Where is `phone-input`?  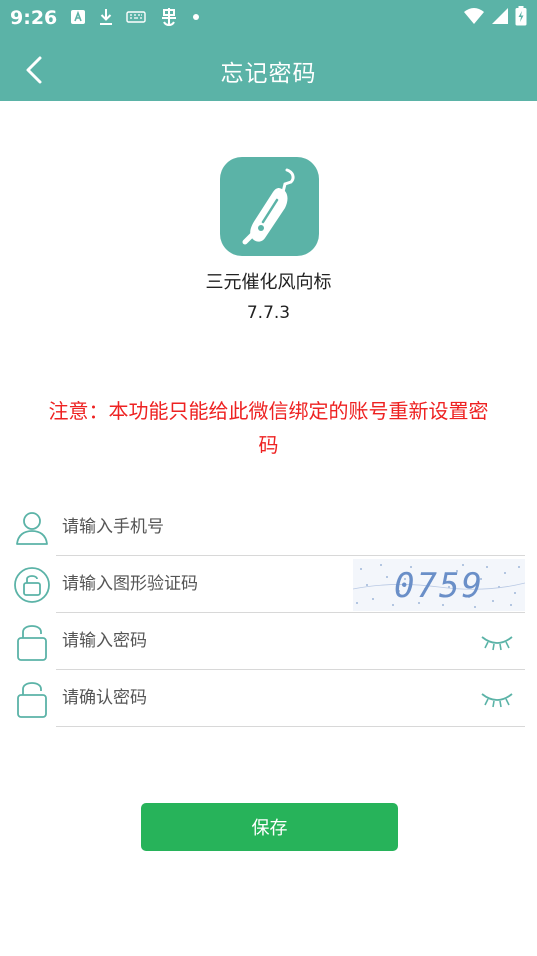
phone-input is located at coordinates (202, 527).